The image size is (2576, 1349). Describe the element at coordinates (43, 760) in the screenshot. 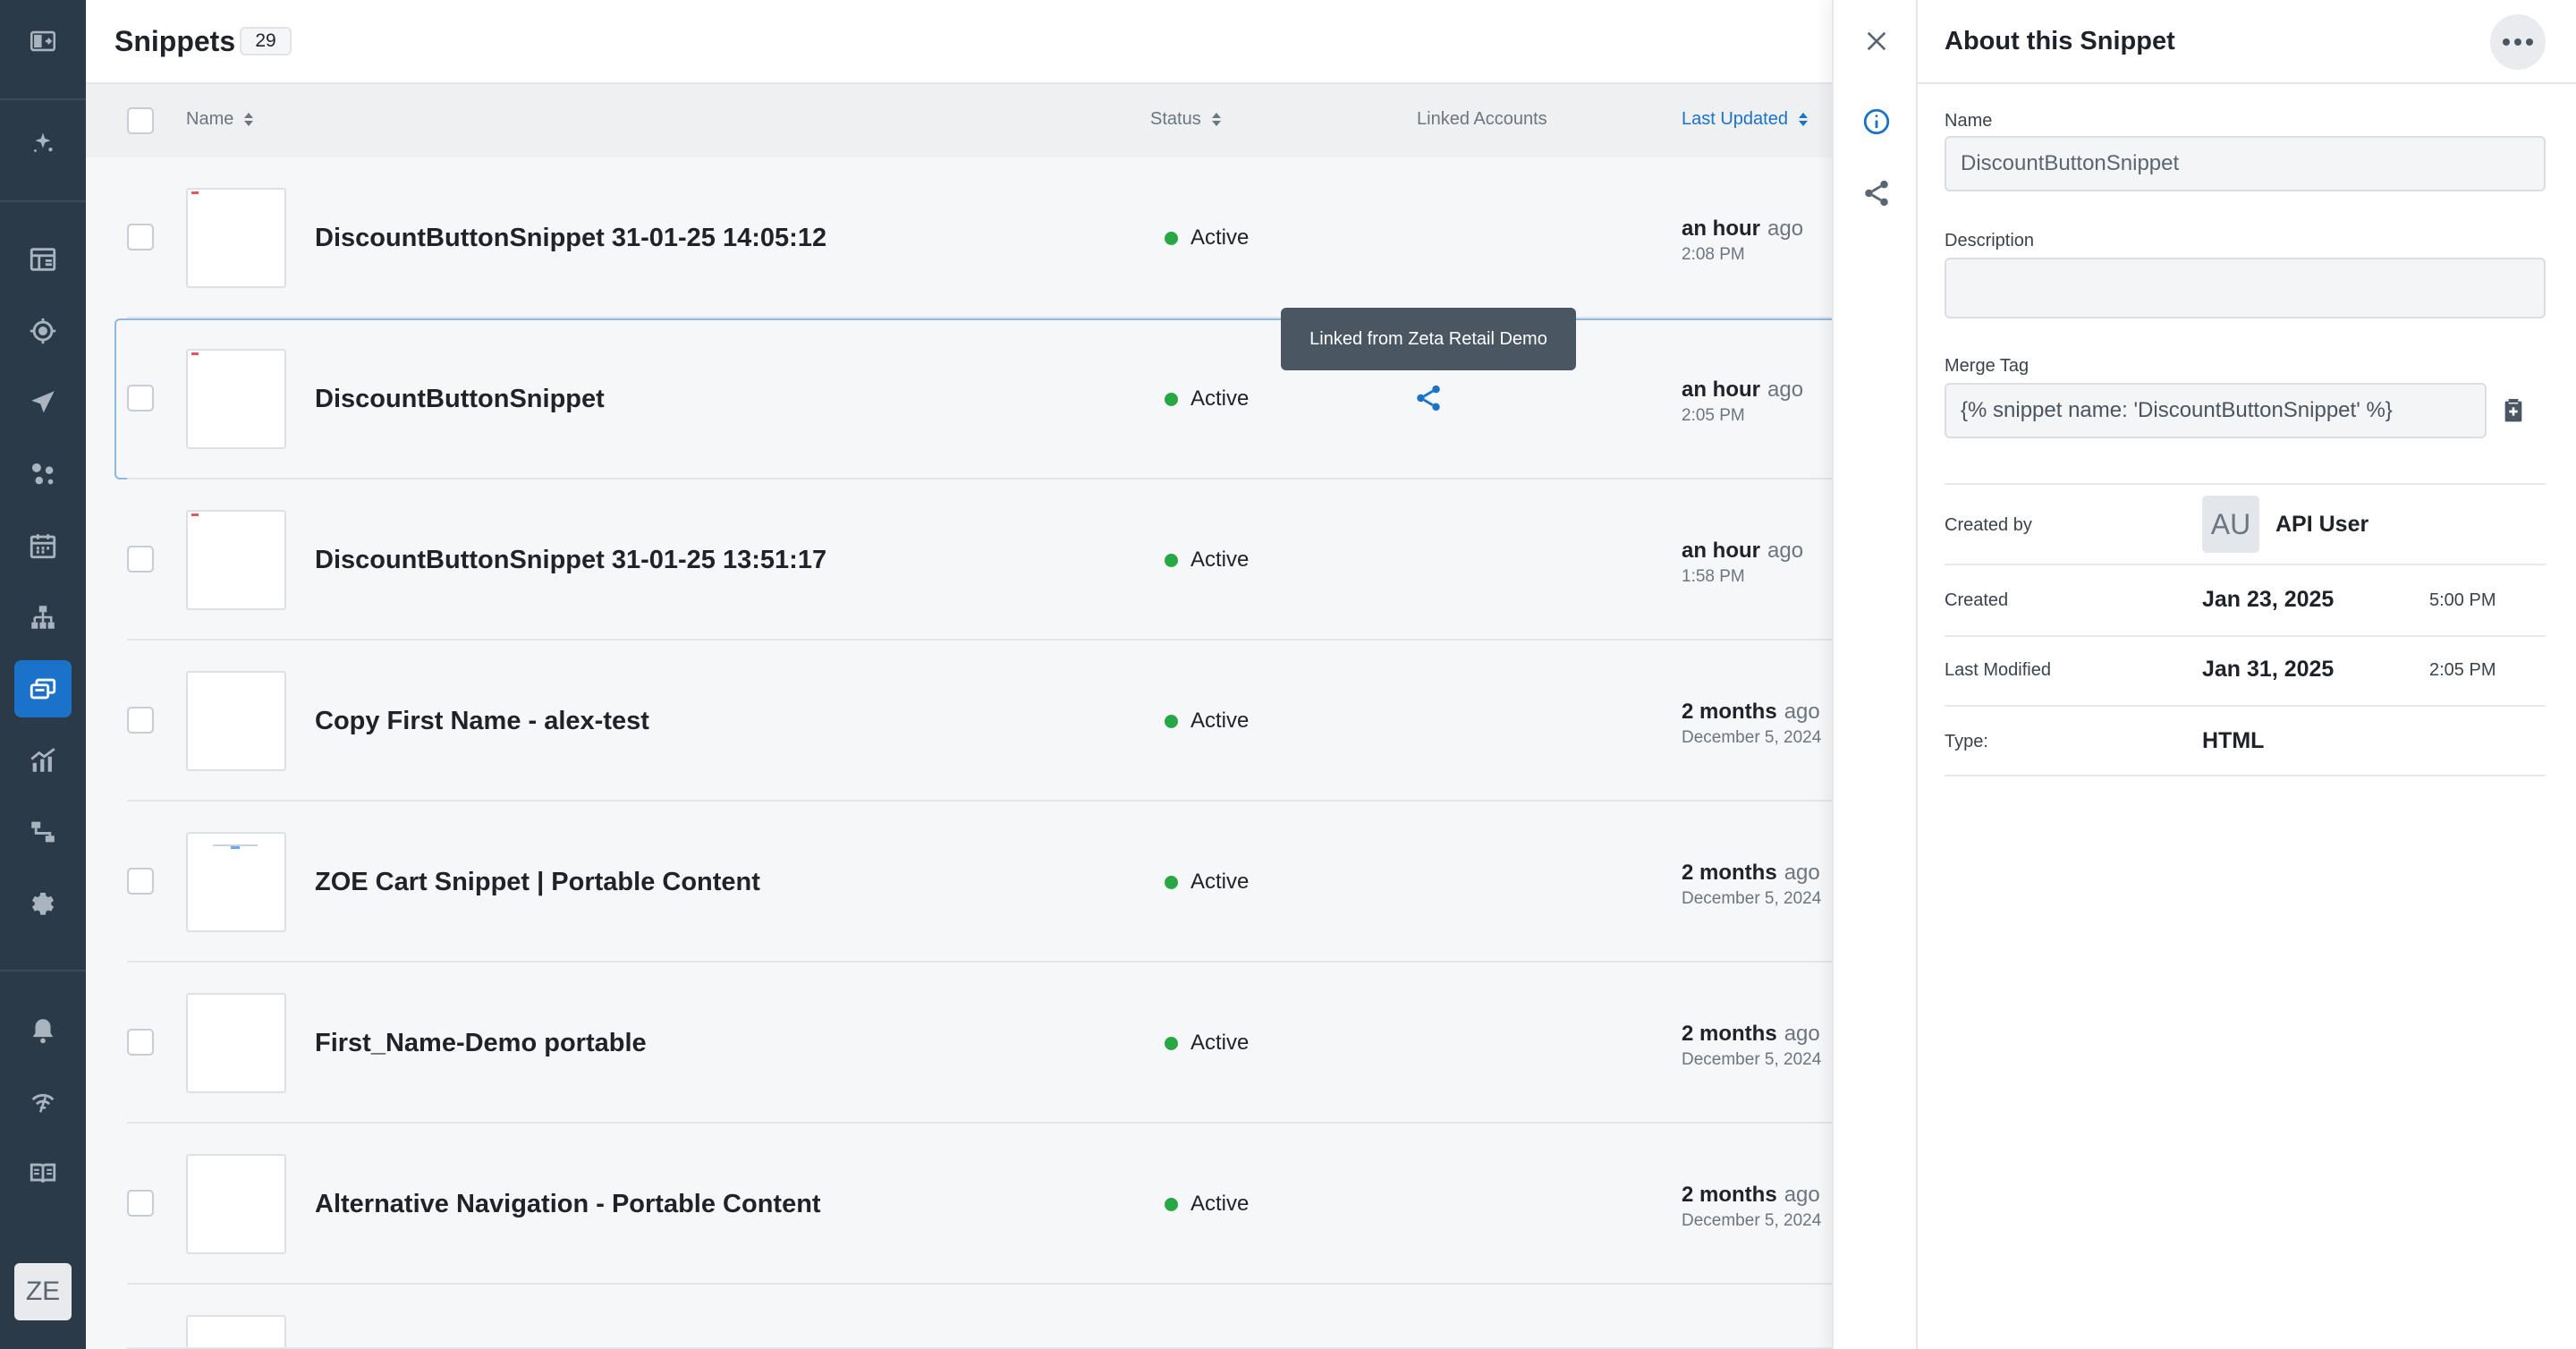

I see `analytics-icon` at that location.